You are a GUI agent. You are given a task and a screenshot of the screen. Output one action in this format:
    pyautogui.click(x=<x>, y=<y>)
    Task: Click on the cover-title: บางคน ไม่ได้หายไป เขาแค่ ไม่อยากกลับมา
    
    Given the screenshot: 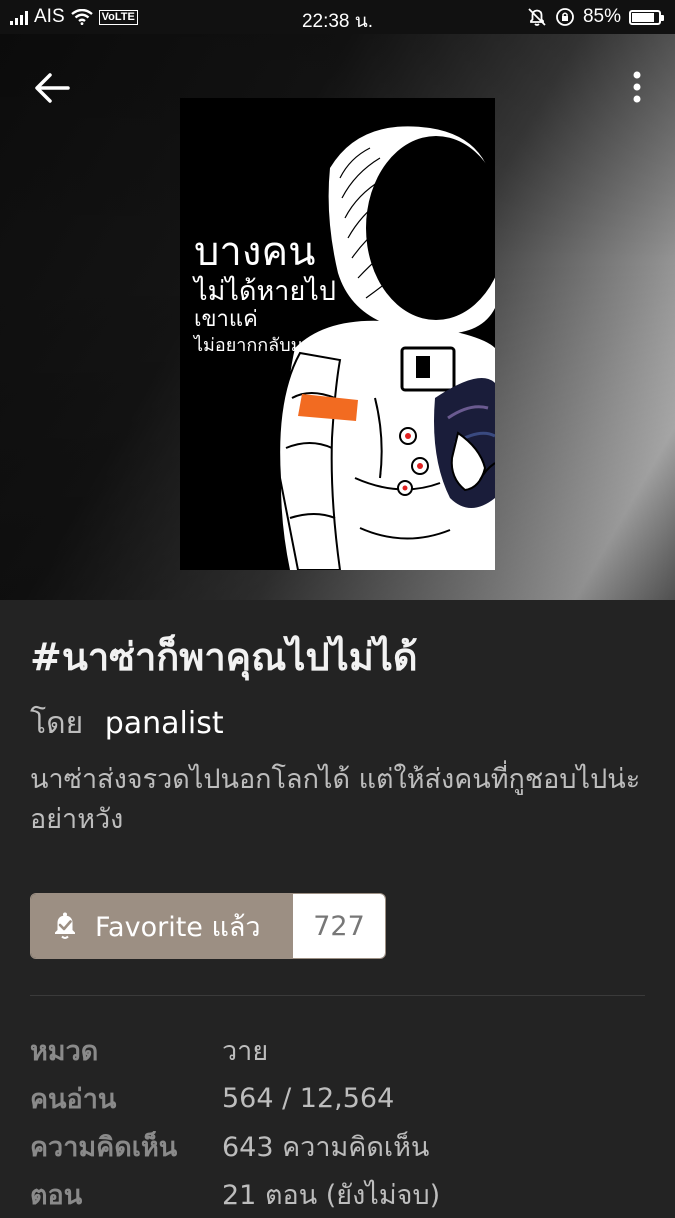 What is the action you would take?
    pyautogui.click(x=265, y=293)
    